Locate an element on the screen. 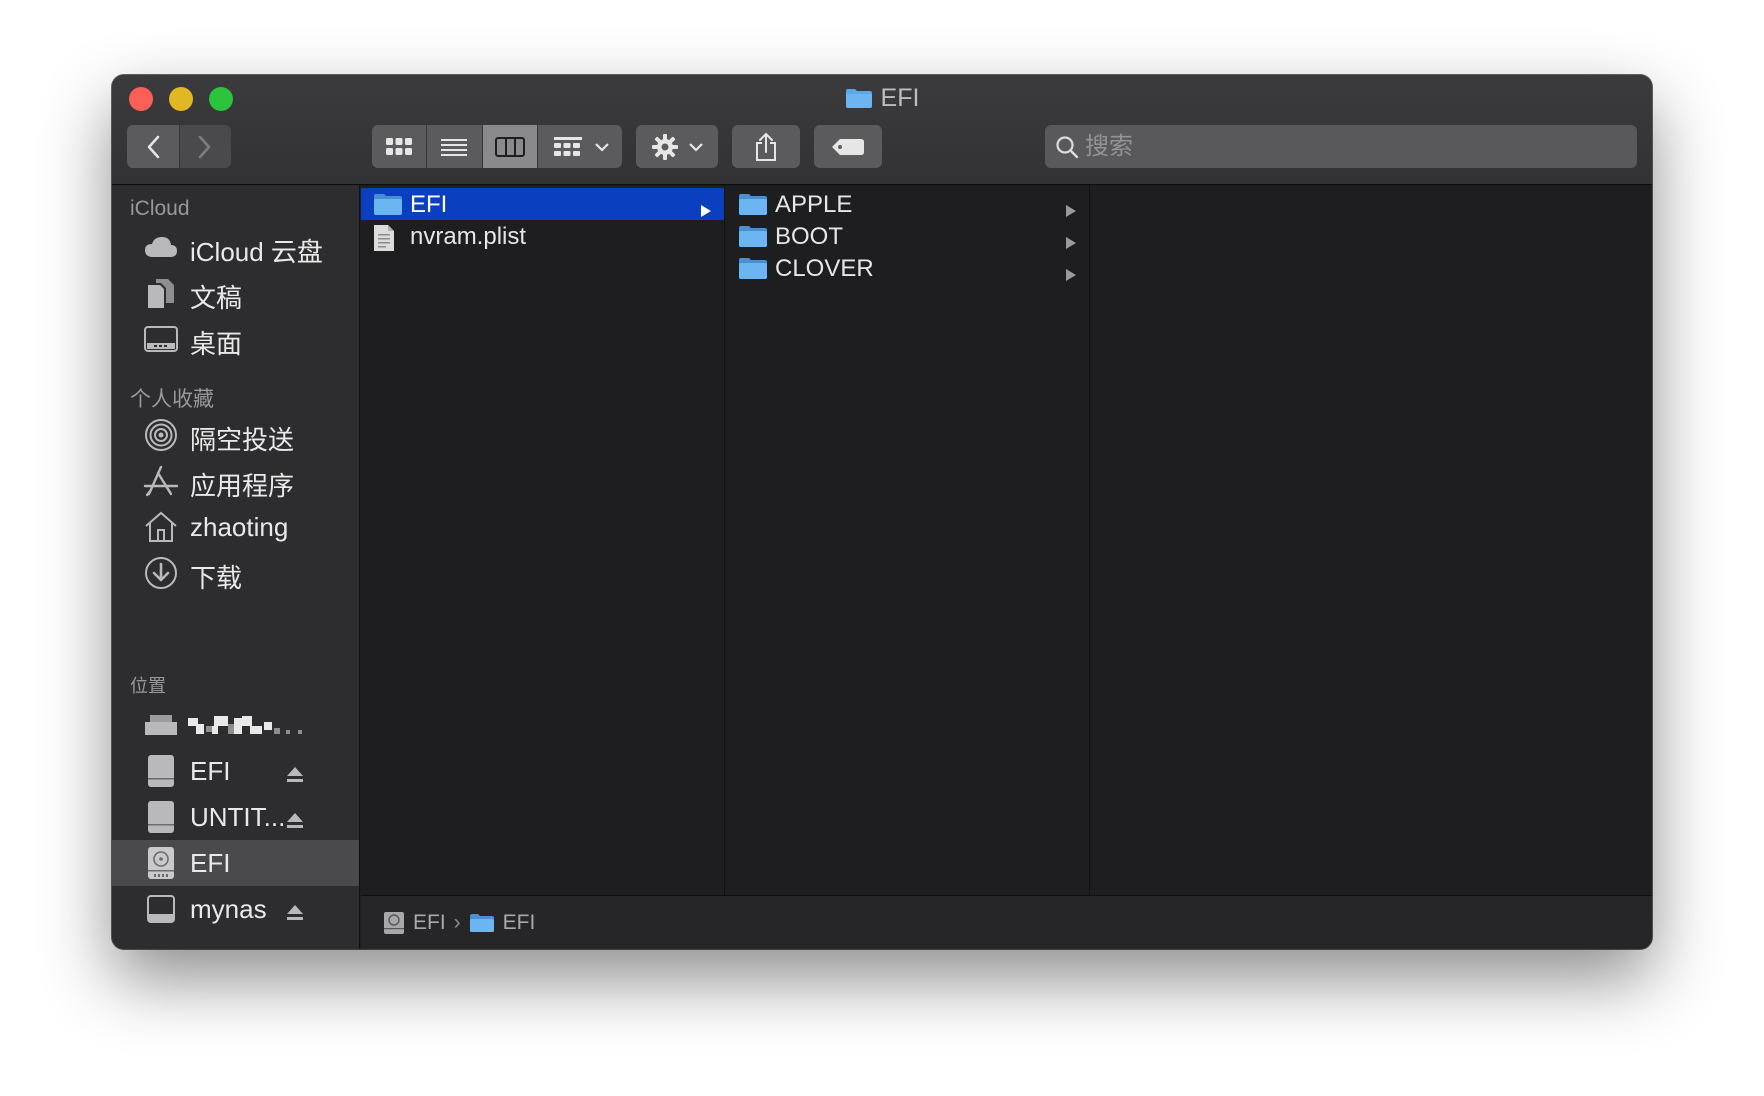 The image size is (1764, 1096). sidebar-item-airdrop: 隔空投送 is located at coordinates (235, 435).